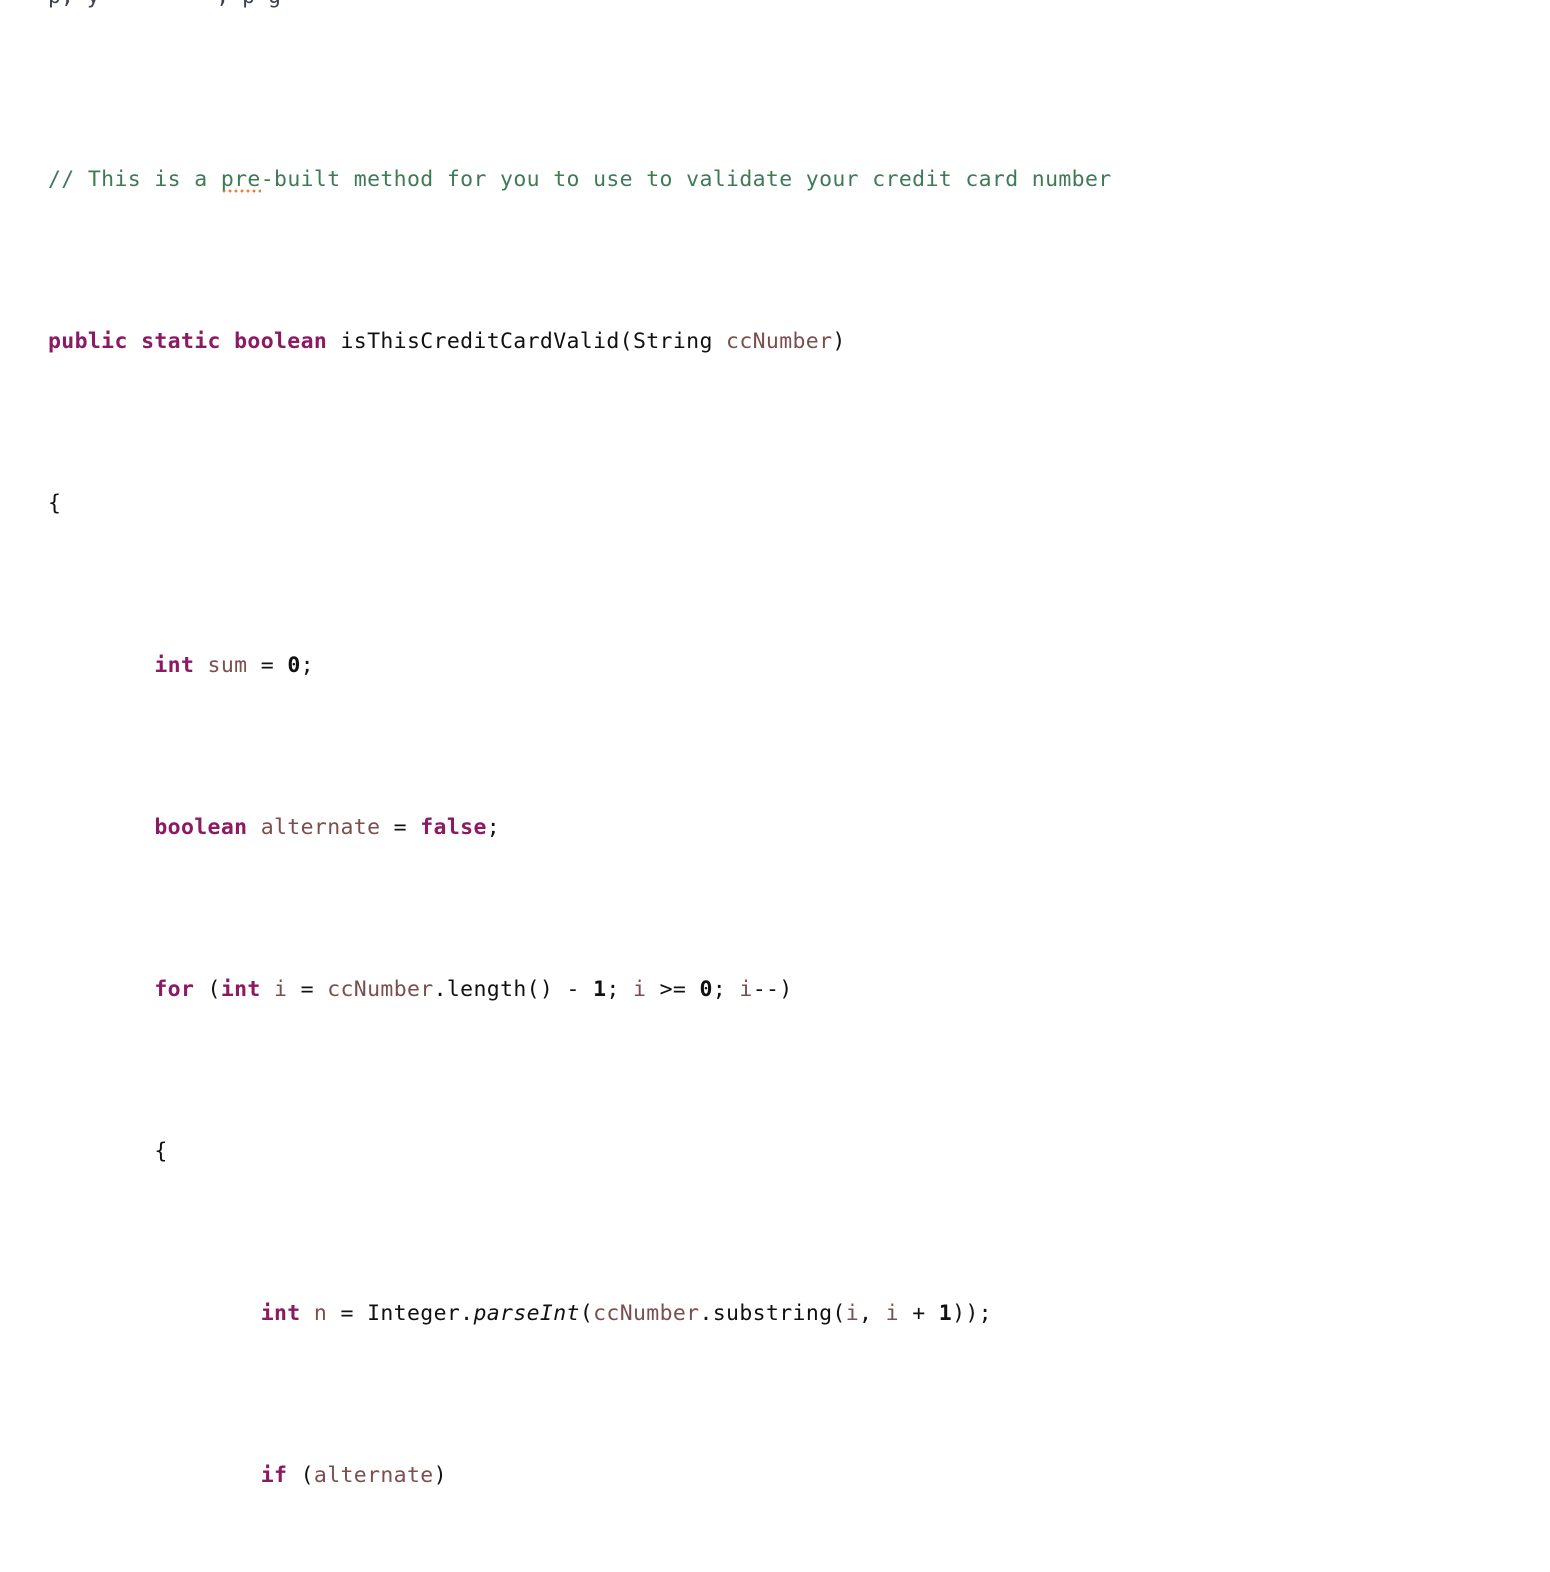 This screenshot has height=1572, width=1550. I want to click on operator-minus: -, so click(573, 989).